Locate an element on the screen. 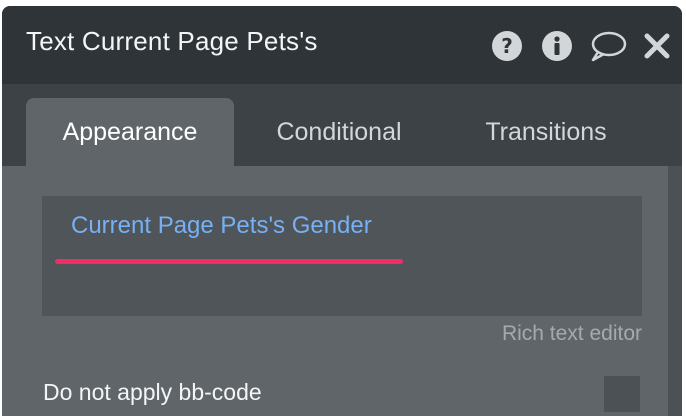  close-icon is located at coordinates (657, 46).